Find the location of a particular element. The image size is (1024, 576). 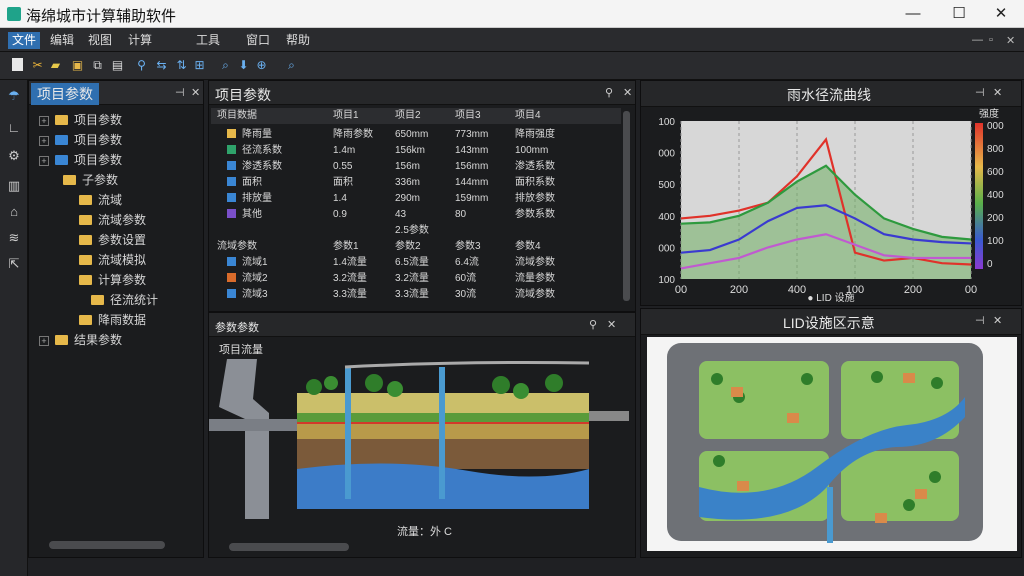

menu-edit: 编辑 is located at coordinates (62, 40).